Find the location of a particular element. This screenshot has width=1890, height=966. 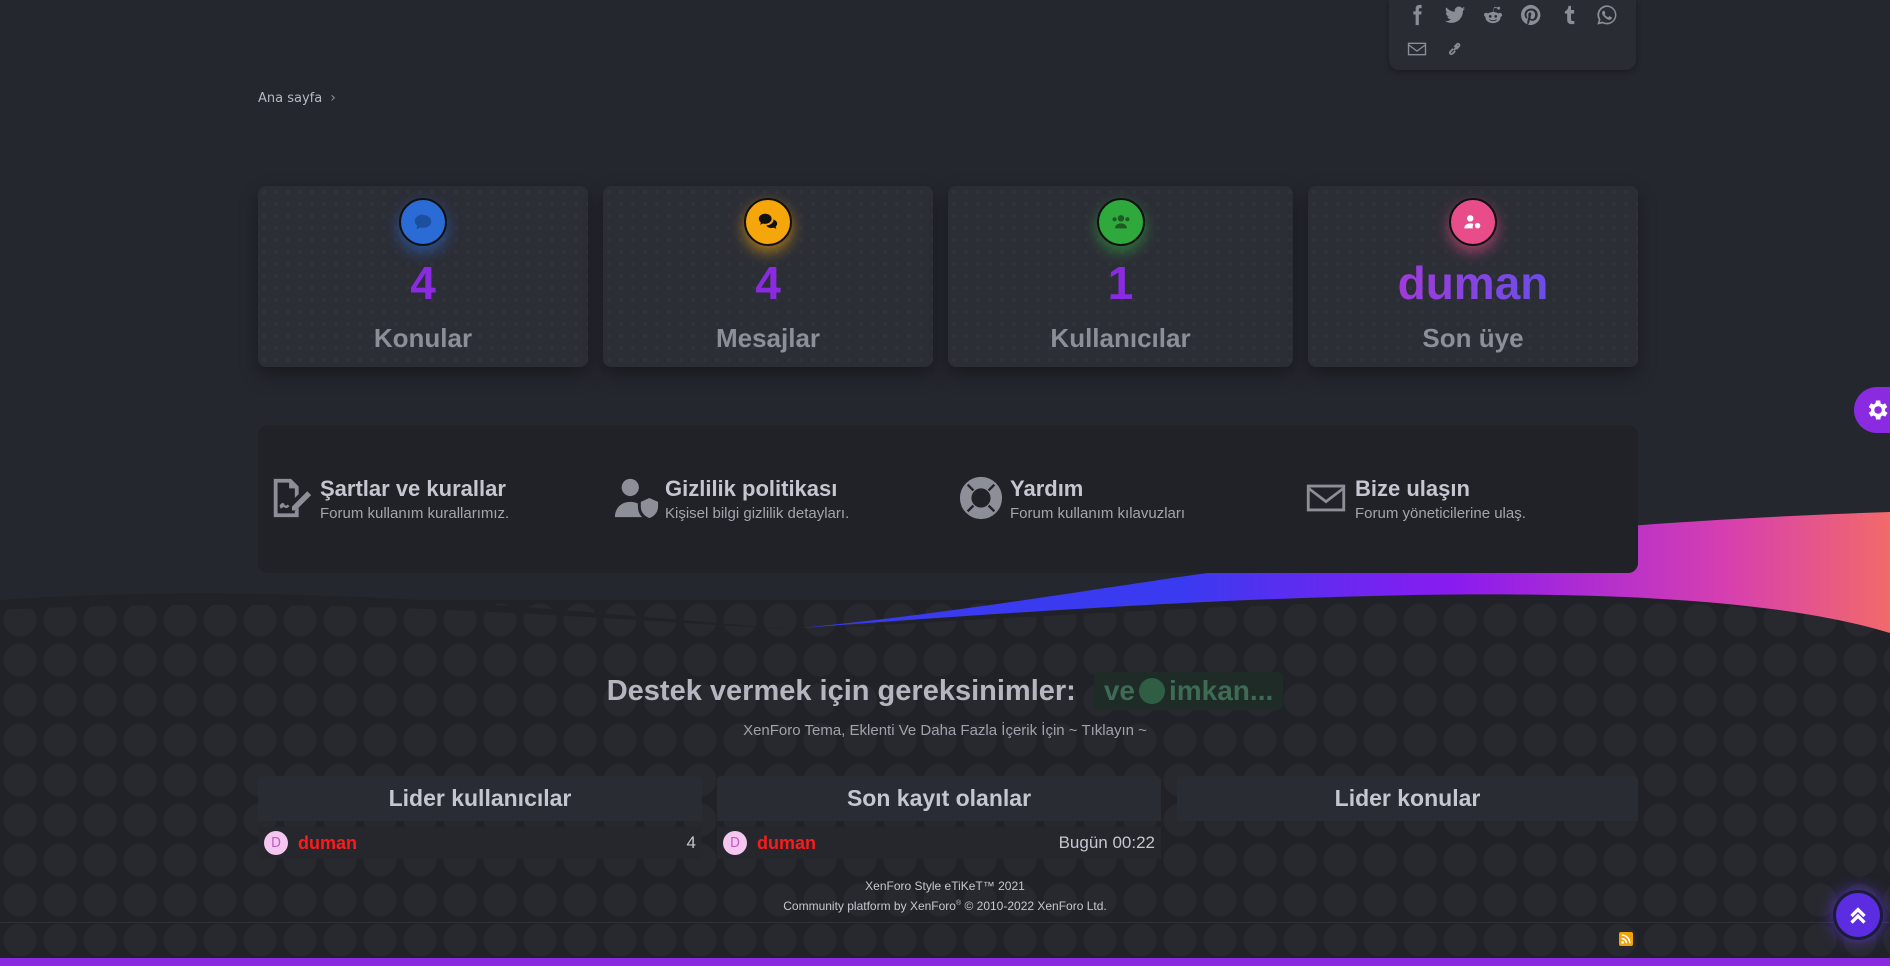

link-description: Forum yöneticilerine ulaş. is located at coordinates (1440, 513).